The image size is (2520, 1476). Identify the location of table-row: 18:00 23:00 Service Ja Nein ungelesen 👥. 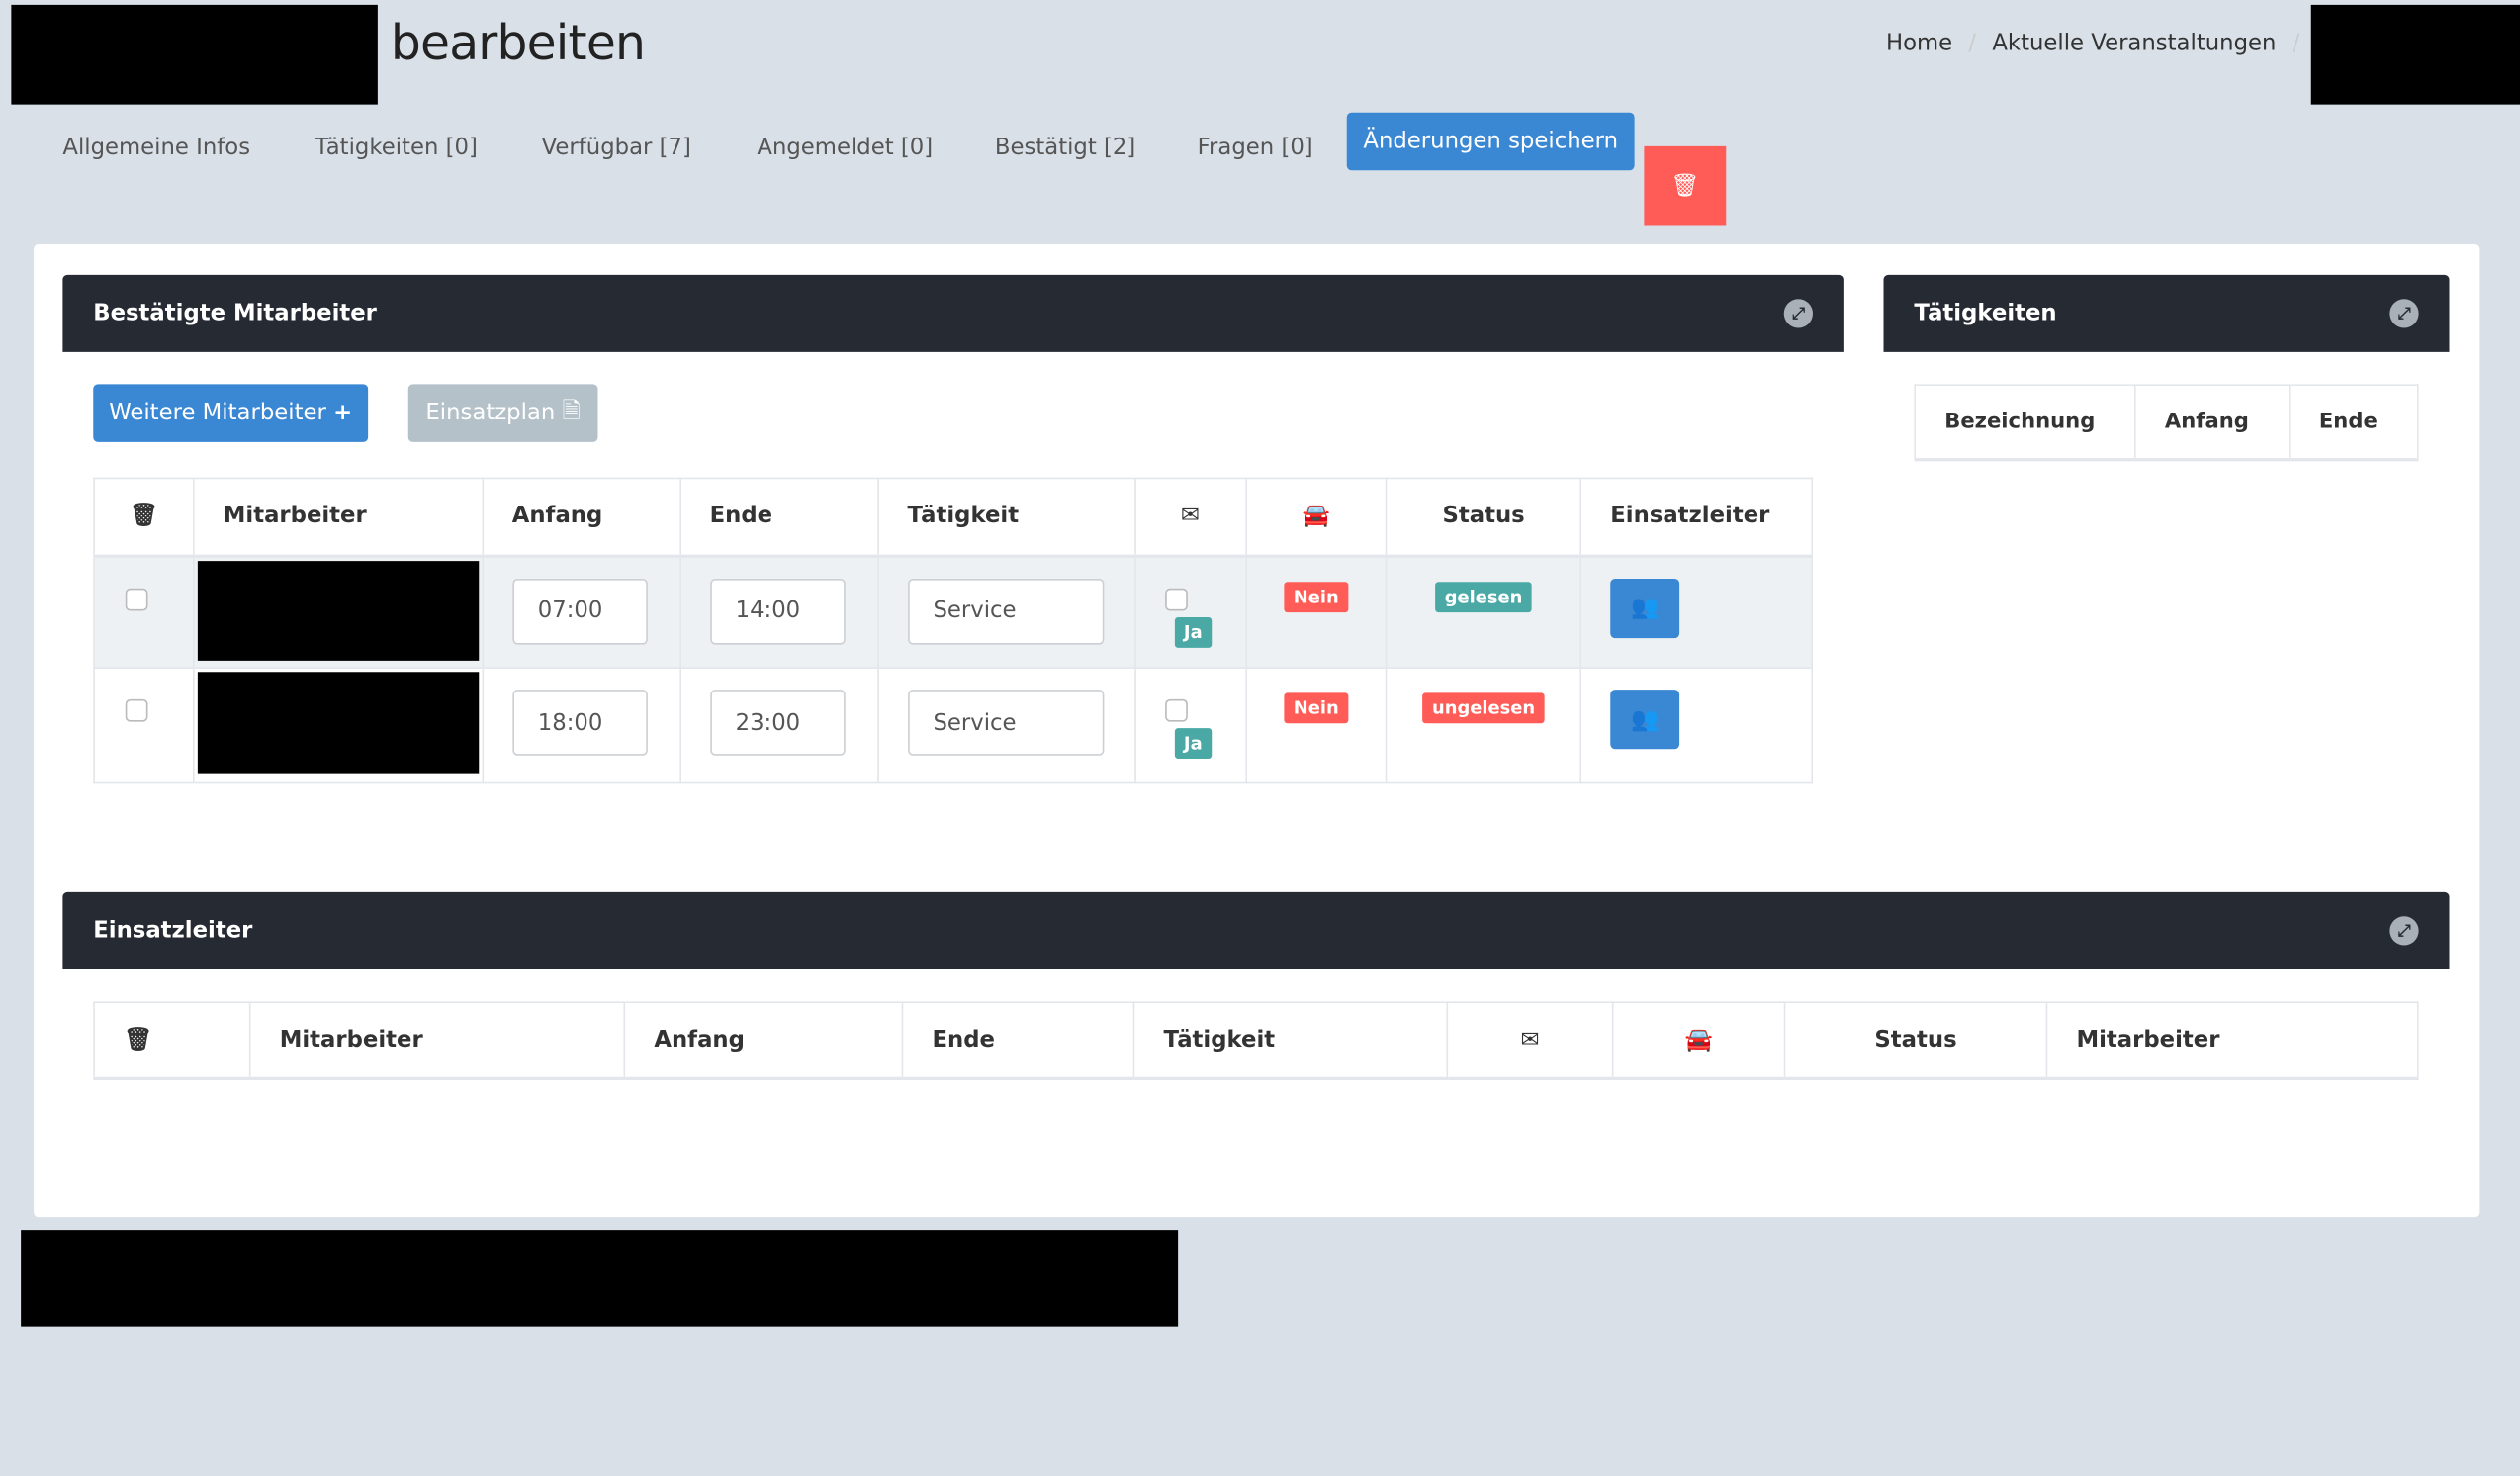
(953, 725).